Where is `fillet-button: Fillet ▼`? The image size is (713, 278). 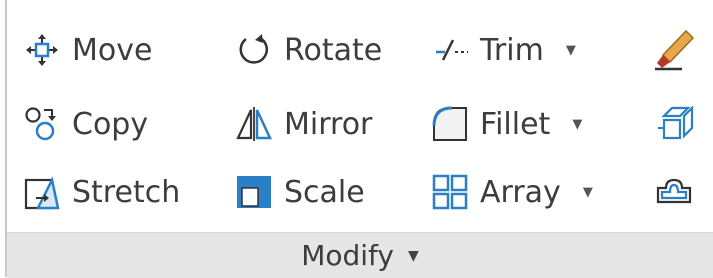
fillet-button: Fillet ▼ is located at coordinates (505, 124).